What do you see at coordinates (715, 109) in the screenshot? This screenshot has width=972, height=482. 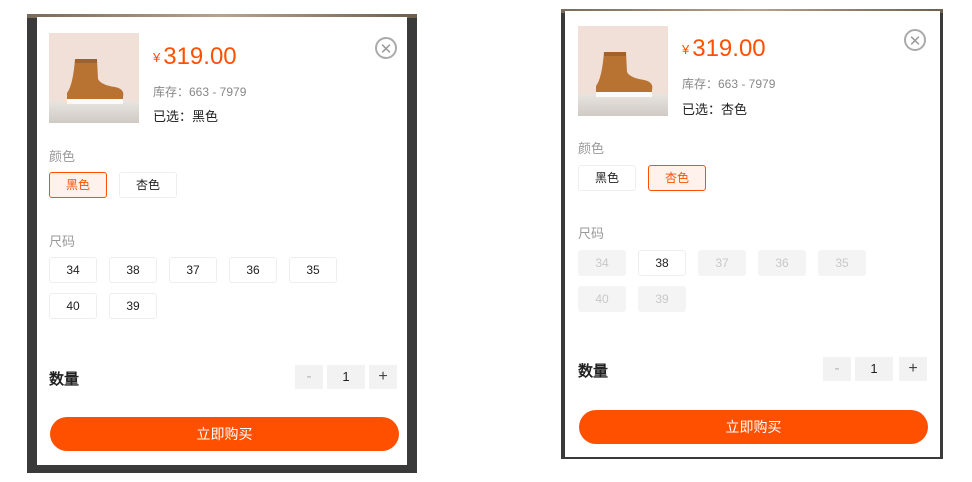 I see `selected-variant: 已选：杏色` at bounding box center [715, 109].